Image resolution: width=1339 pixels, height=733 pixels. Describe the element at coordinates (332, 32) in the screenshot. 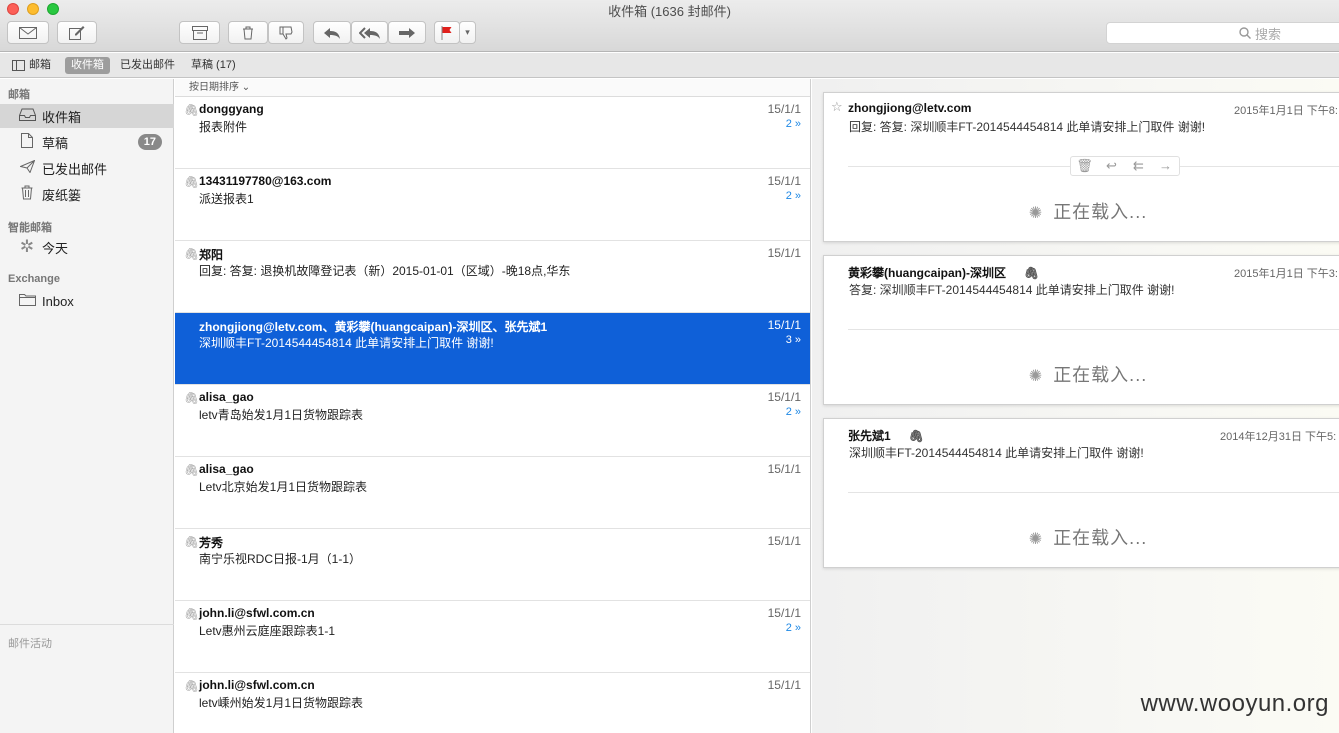

I see `reply-button` at that location.